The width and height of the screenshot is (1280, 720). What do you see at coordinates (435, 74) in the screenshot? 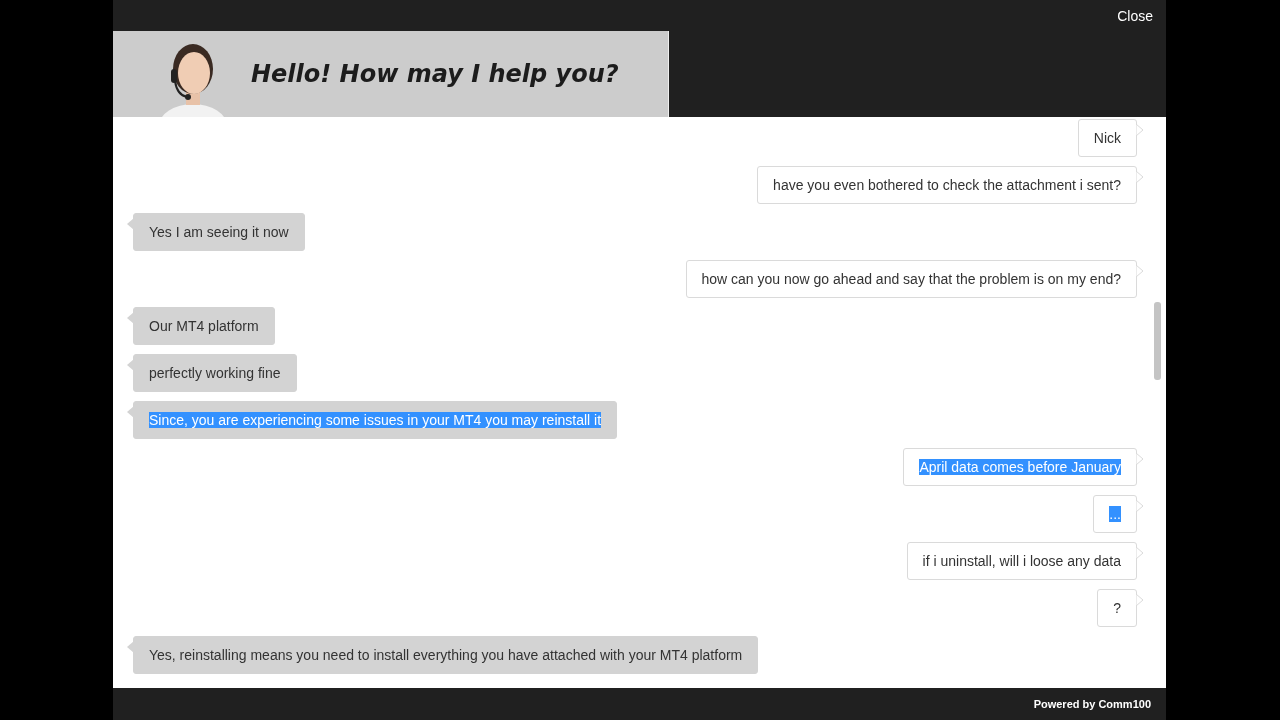
I see `greeting-text: Hello! How may I help you?` at bounding box center [435, 74].